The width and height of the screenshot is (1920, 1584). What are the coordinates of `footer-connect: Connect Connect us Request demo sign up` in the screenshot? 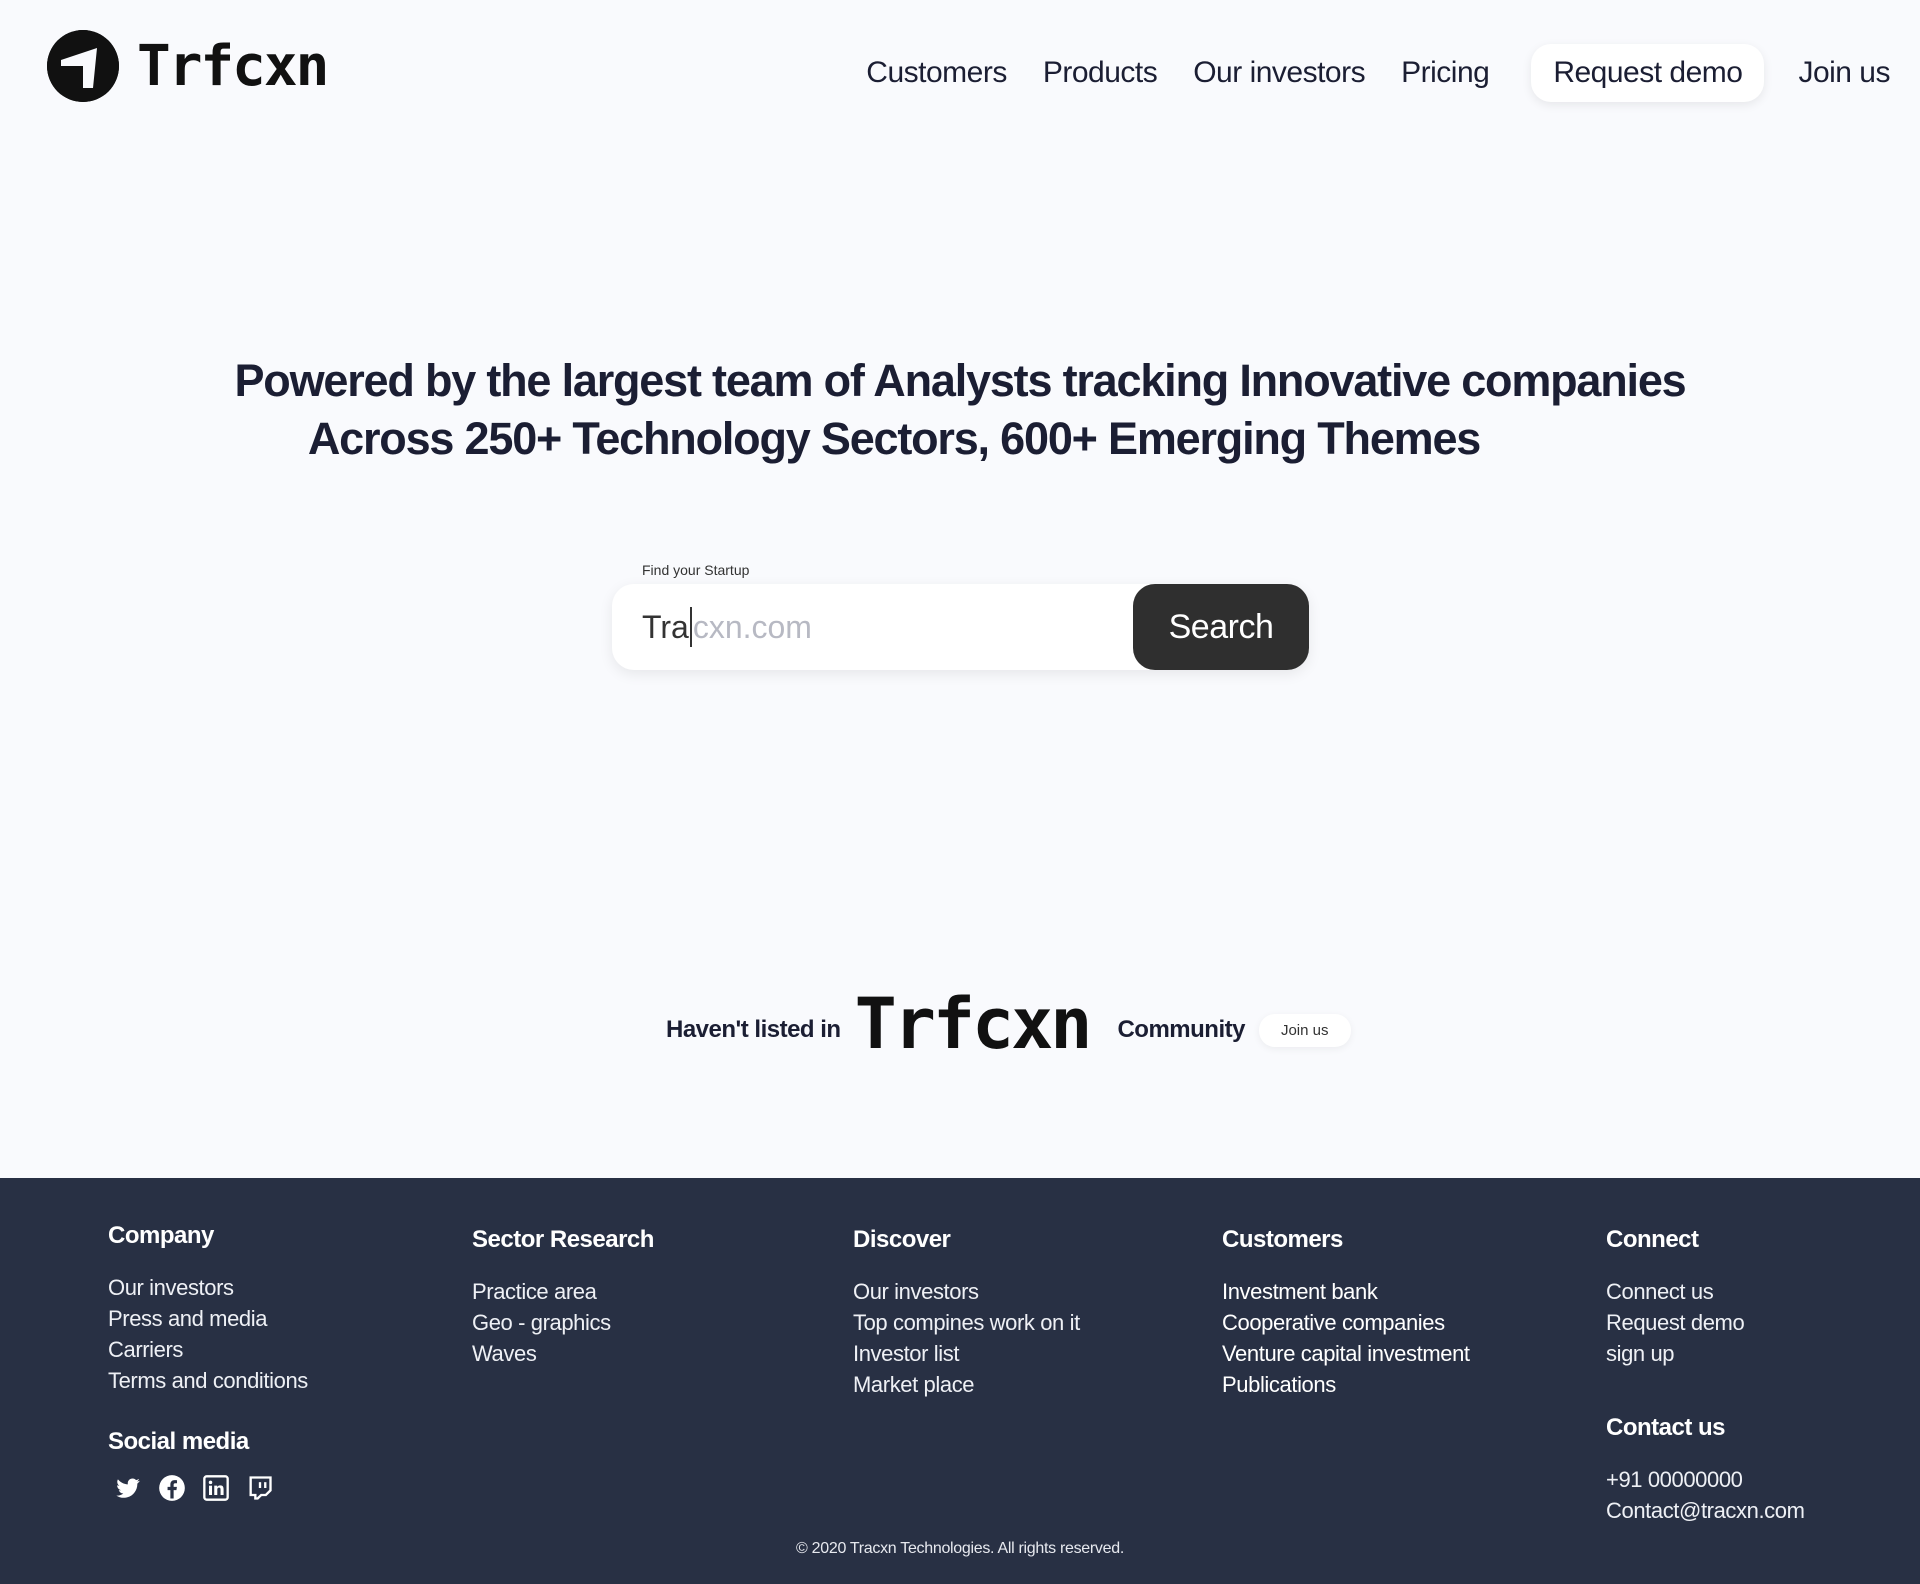 It's located at (1675, 1297).